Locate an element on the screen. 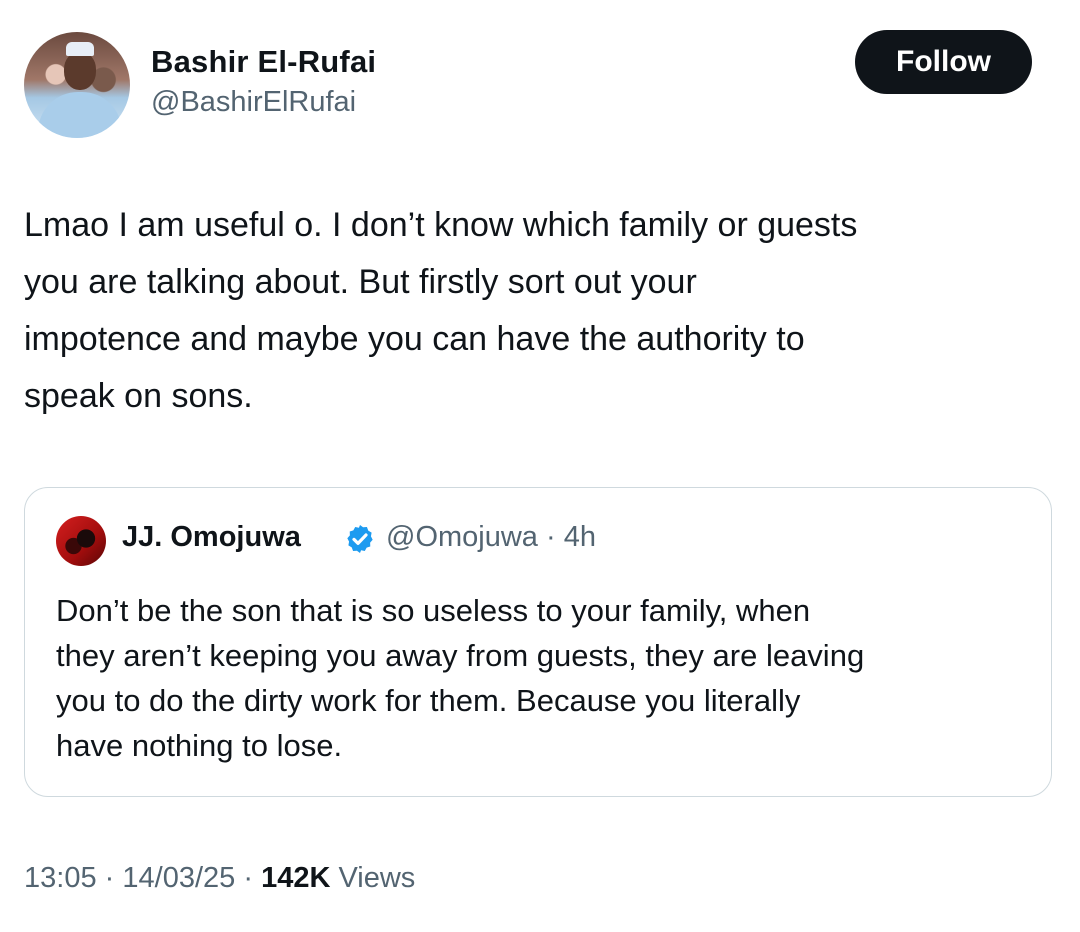  author-handle: @BashirElRufai is located at coordinates (253, 102).